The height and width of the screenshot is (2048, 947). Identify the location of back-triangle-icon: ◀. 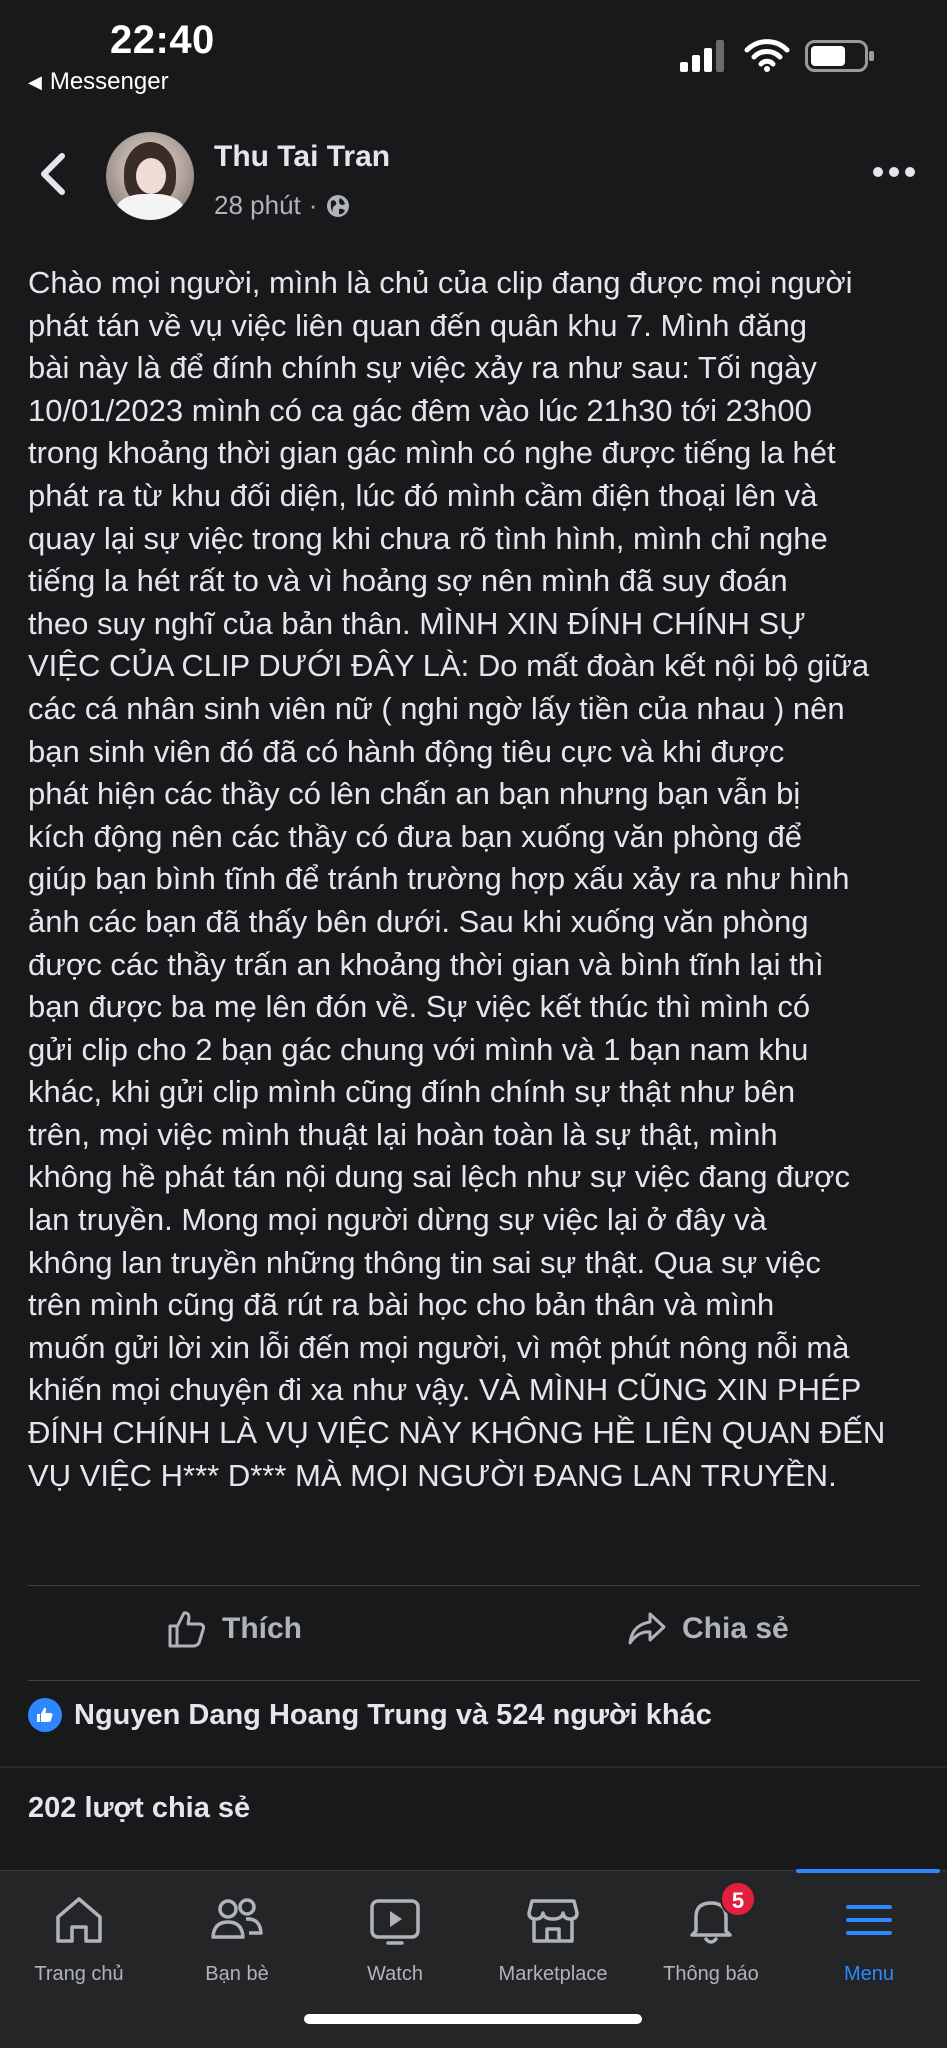
(35, 81).